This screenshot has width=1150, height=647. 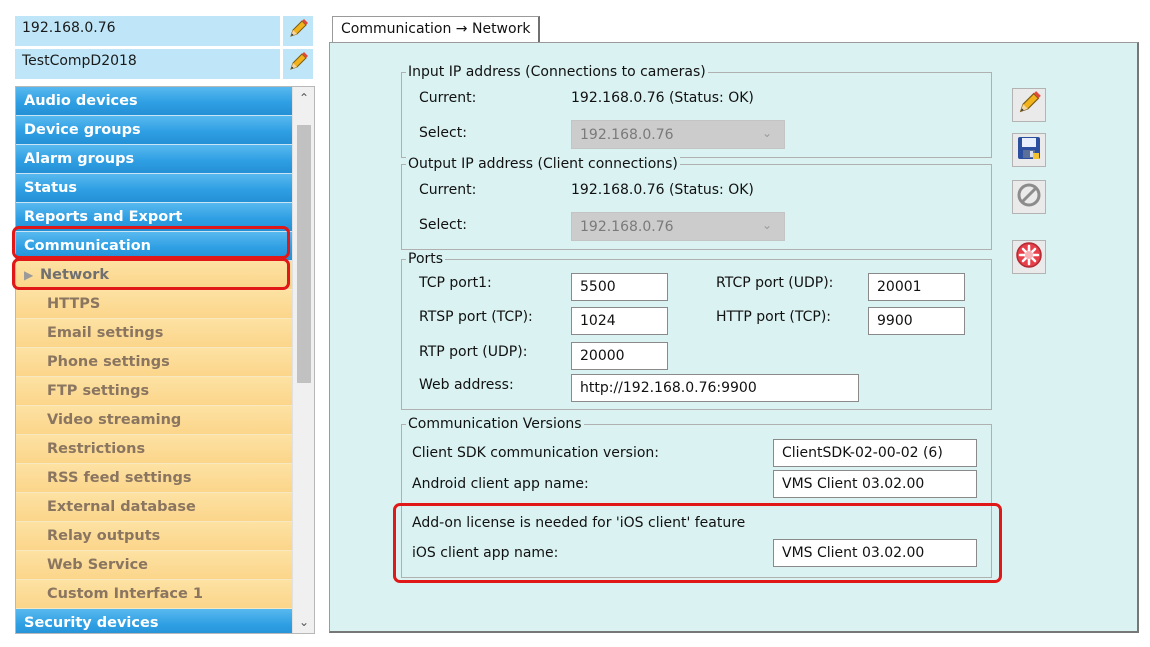 I want to click on rtsp-port-label: RTSP port (TCP):, so click(x=476, y=317).